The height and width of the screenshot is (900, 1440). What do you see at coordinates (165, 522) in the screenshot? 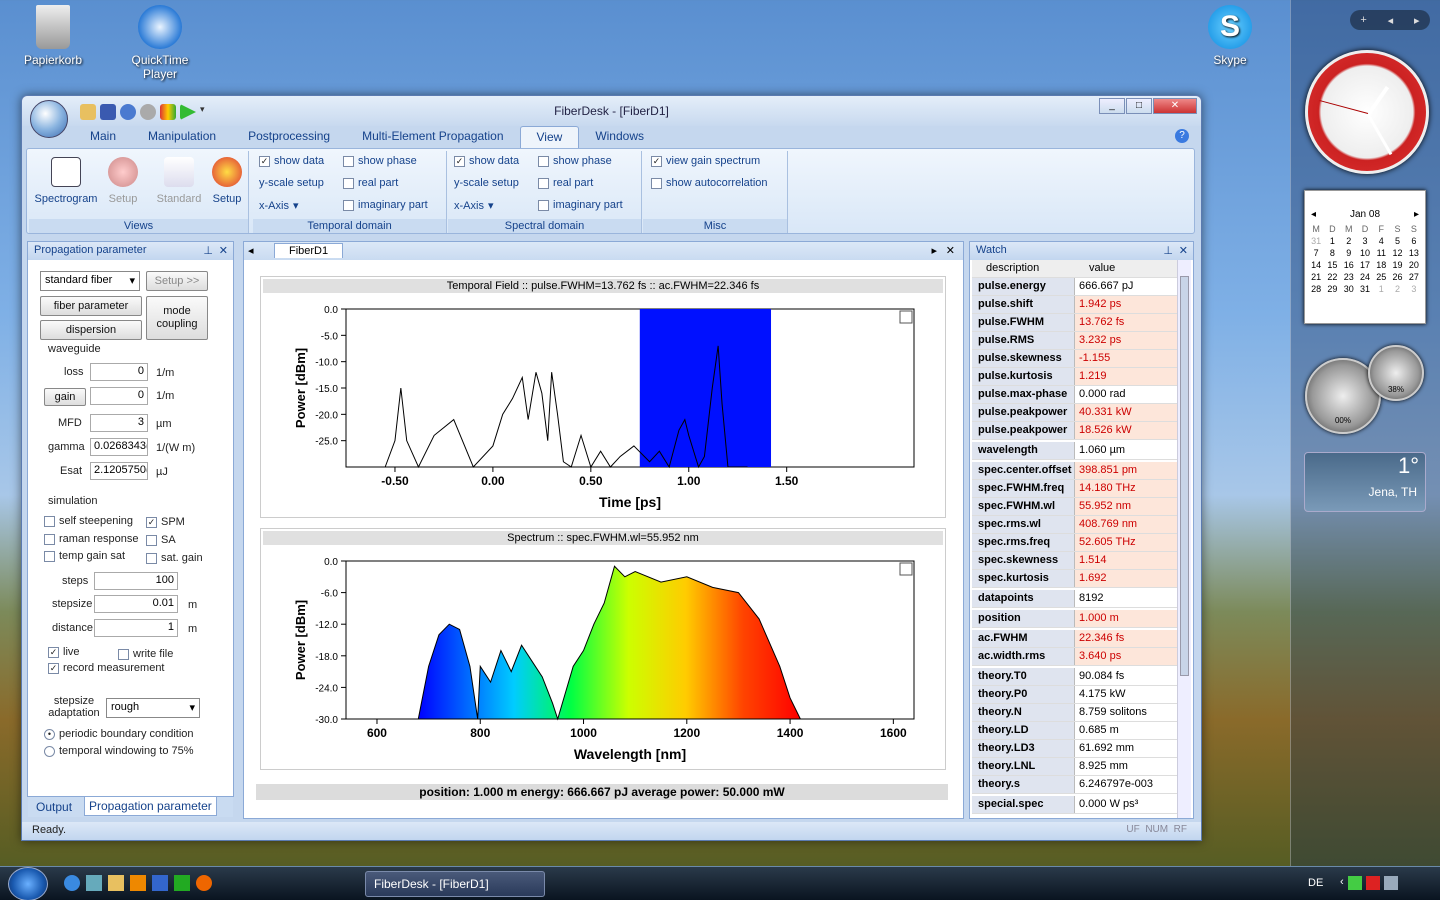
I see `spm-checkbox: ✓ SPM` at bounding box center [165, 522].